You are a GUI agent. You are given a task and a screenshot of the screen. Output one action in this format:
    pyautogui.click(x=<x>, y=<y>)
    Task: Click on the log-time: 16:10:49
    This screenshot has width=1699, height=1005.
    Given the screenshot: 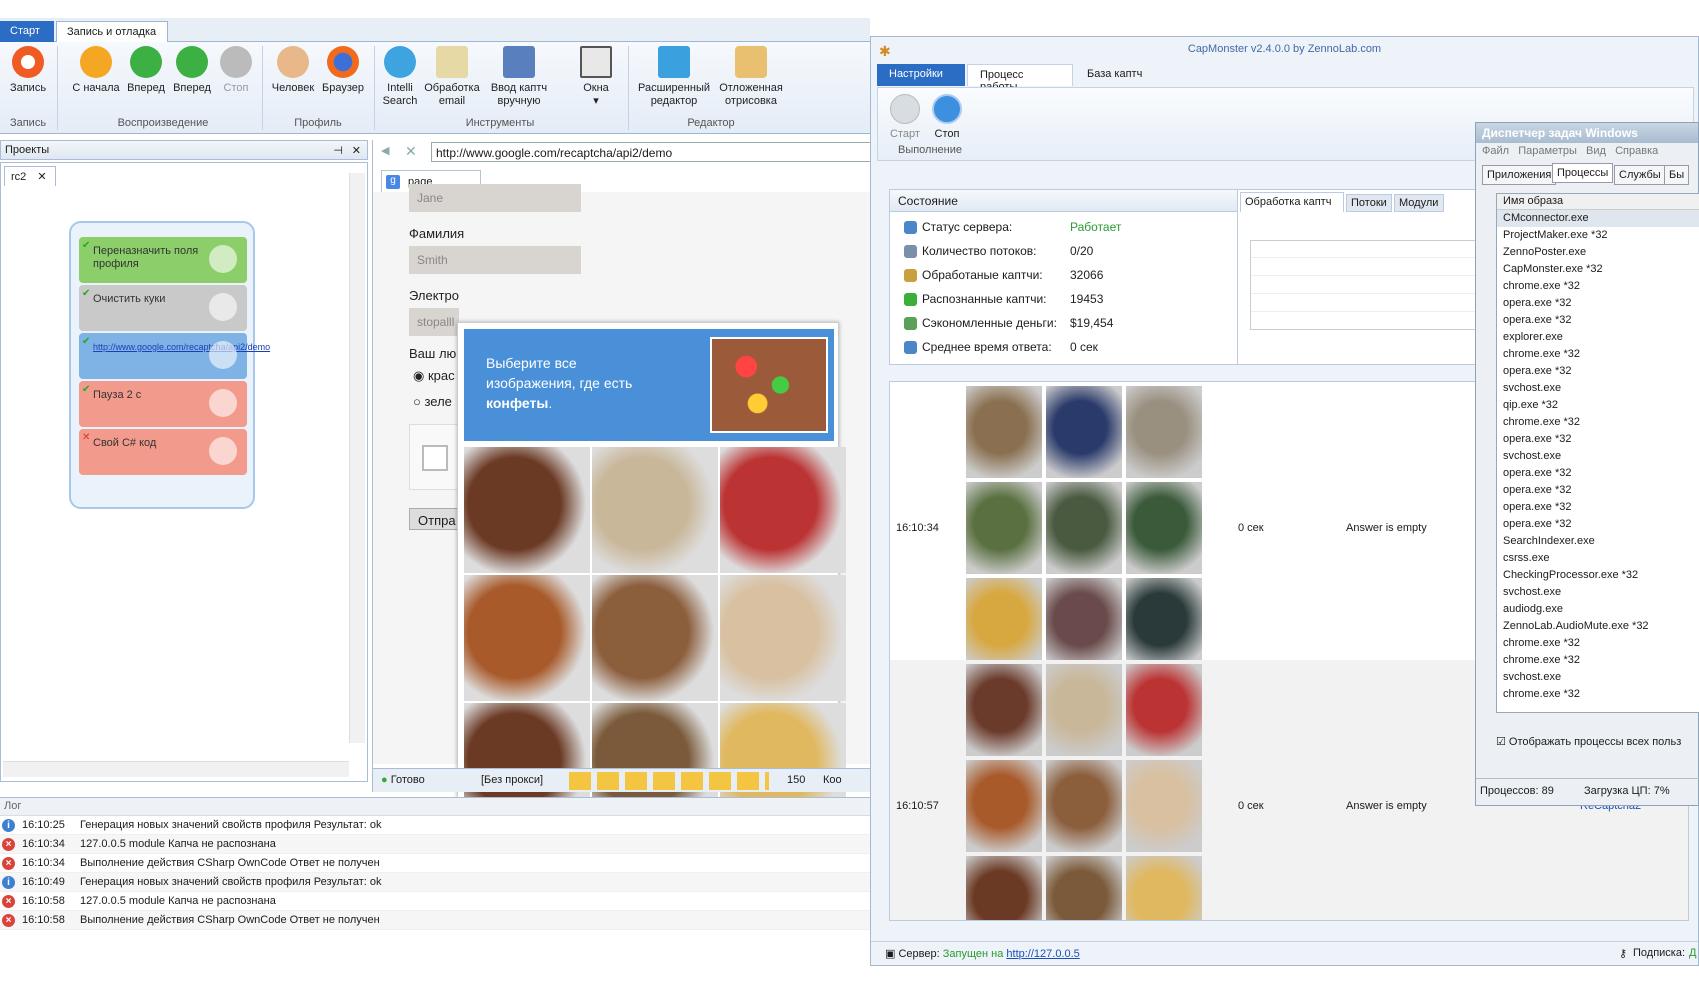 What is the action you would take?
    pyautogui.click(x=43, y=882)
    